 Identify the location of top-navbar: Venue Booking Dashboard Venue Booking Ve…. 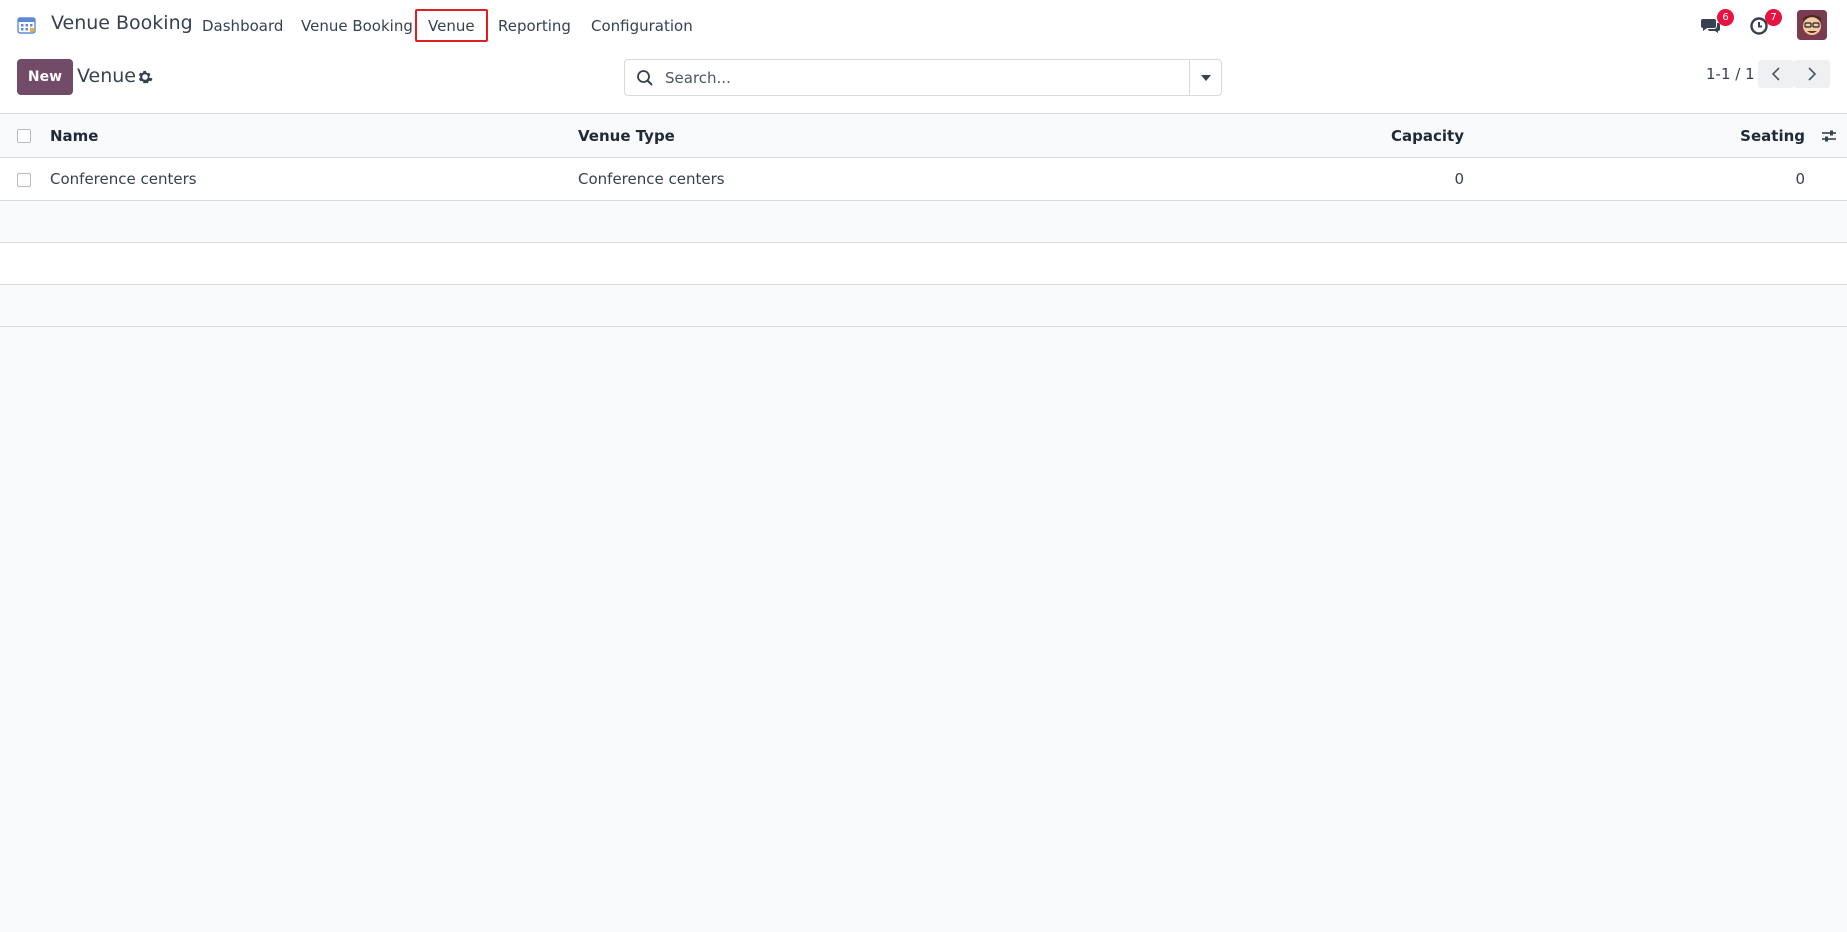
(923, 25).